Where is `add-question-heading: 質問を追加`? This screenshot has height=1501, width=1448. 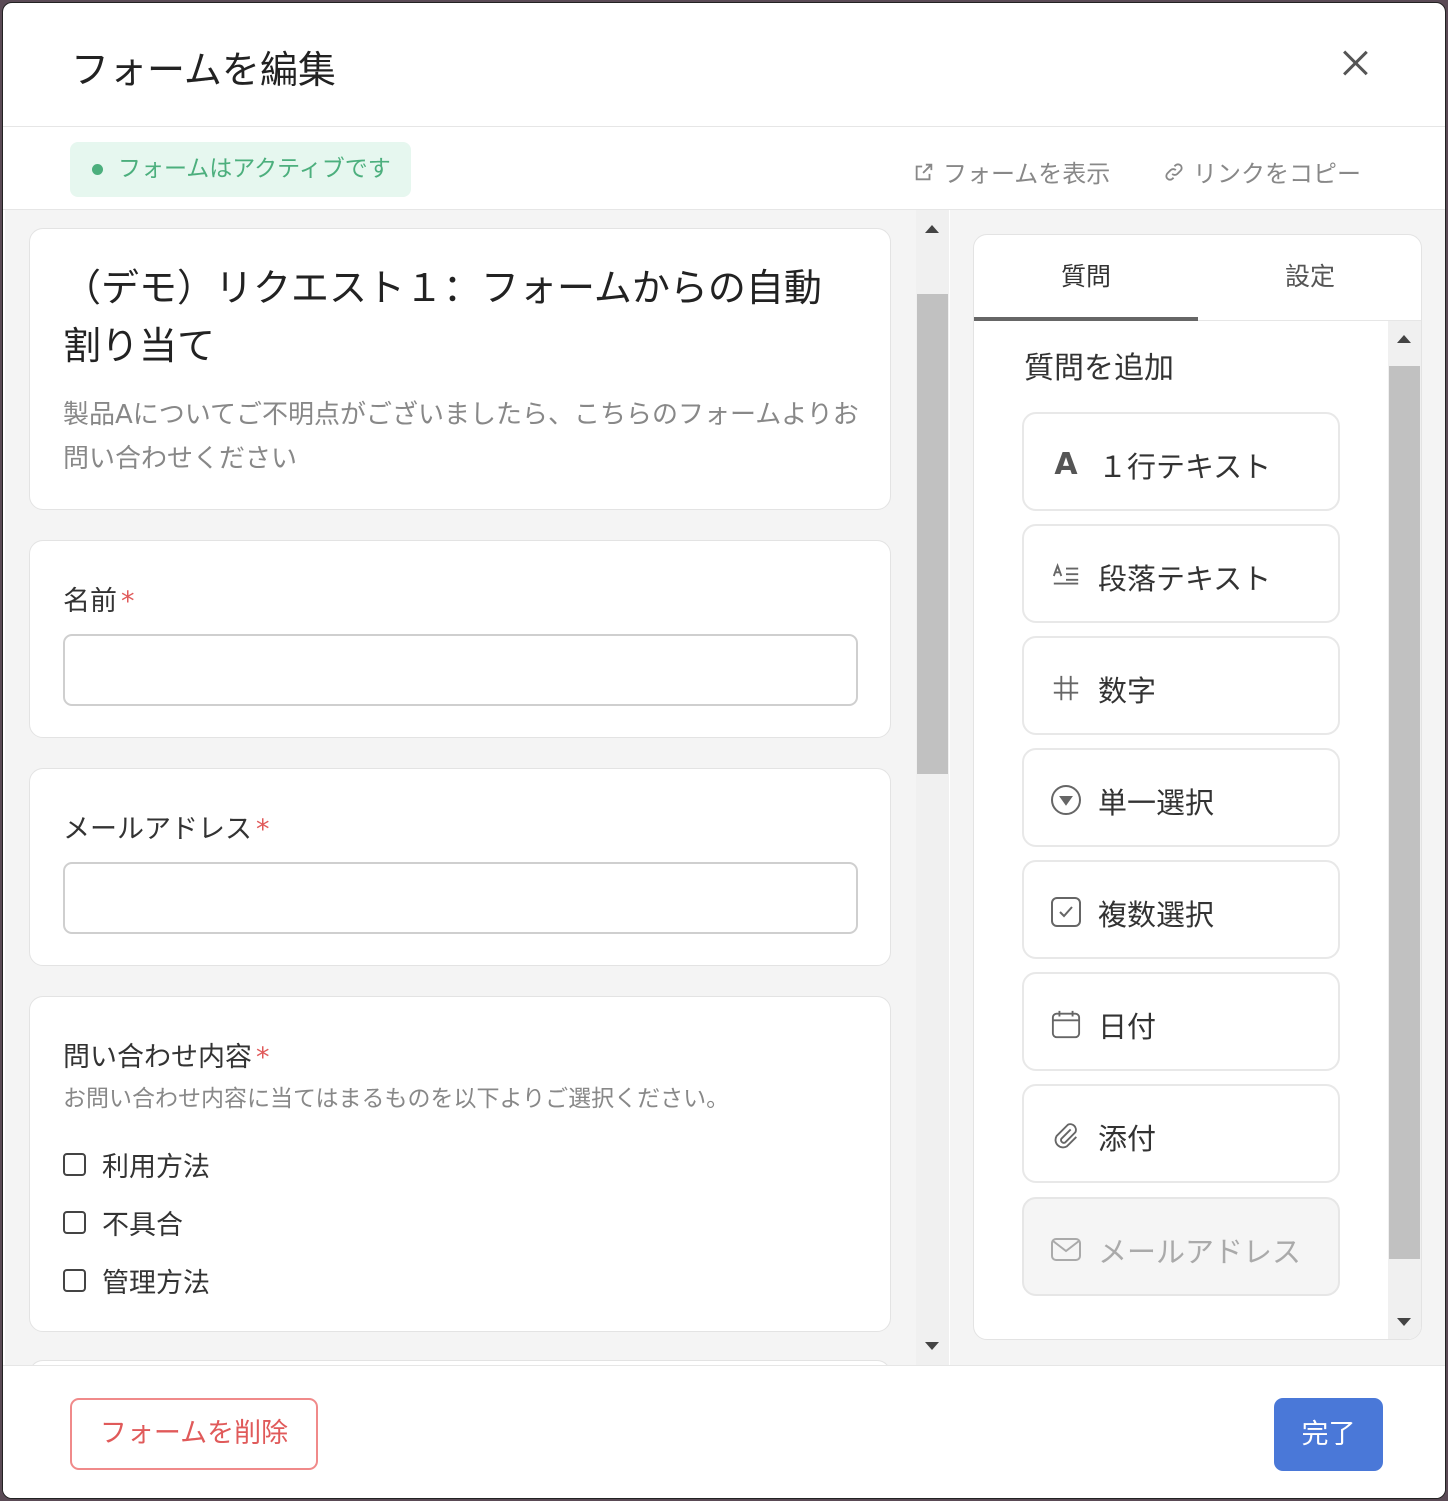 add-question-heading: 質問を追加 is located at coordinates (1099, 368).